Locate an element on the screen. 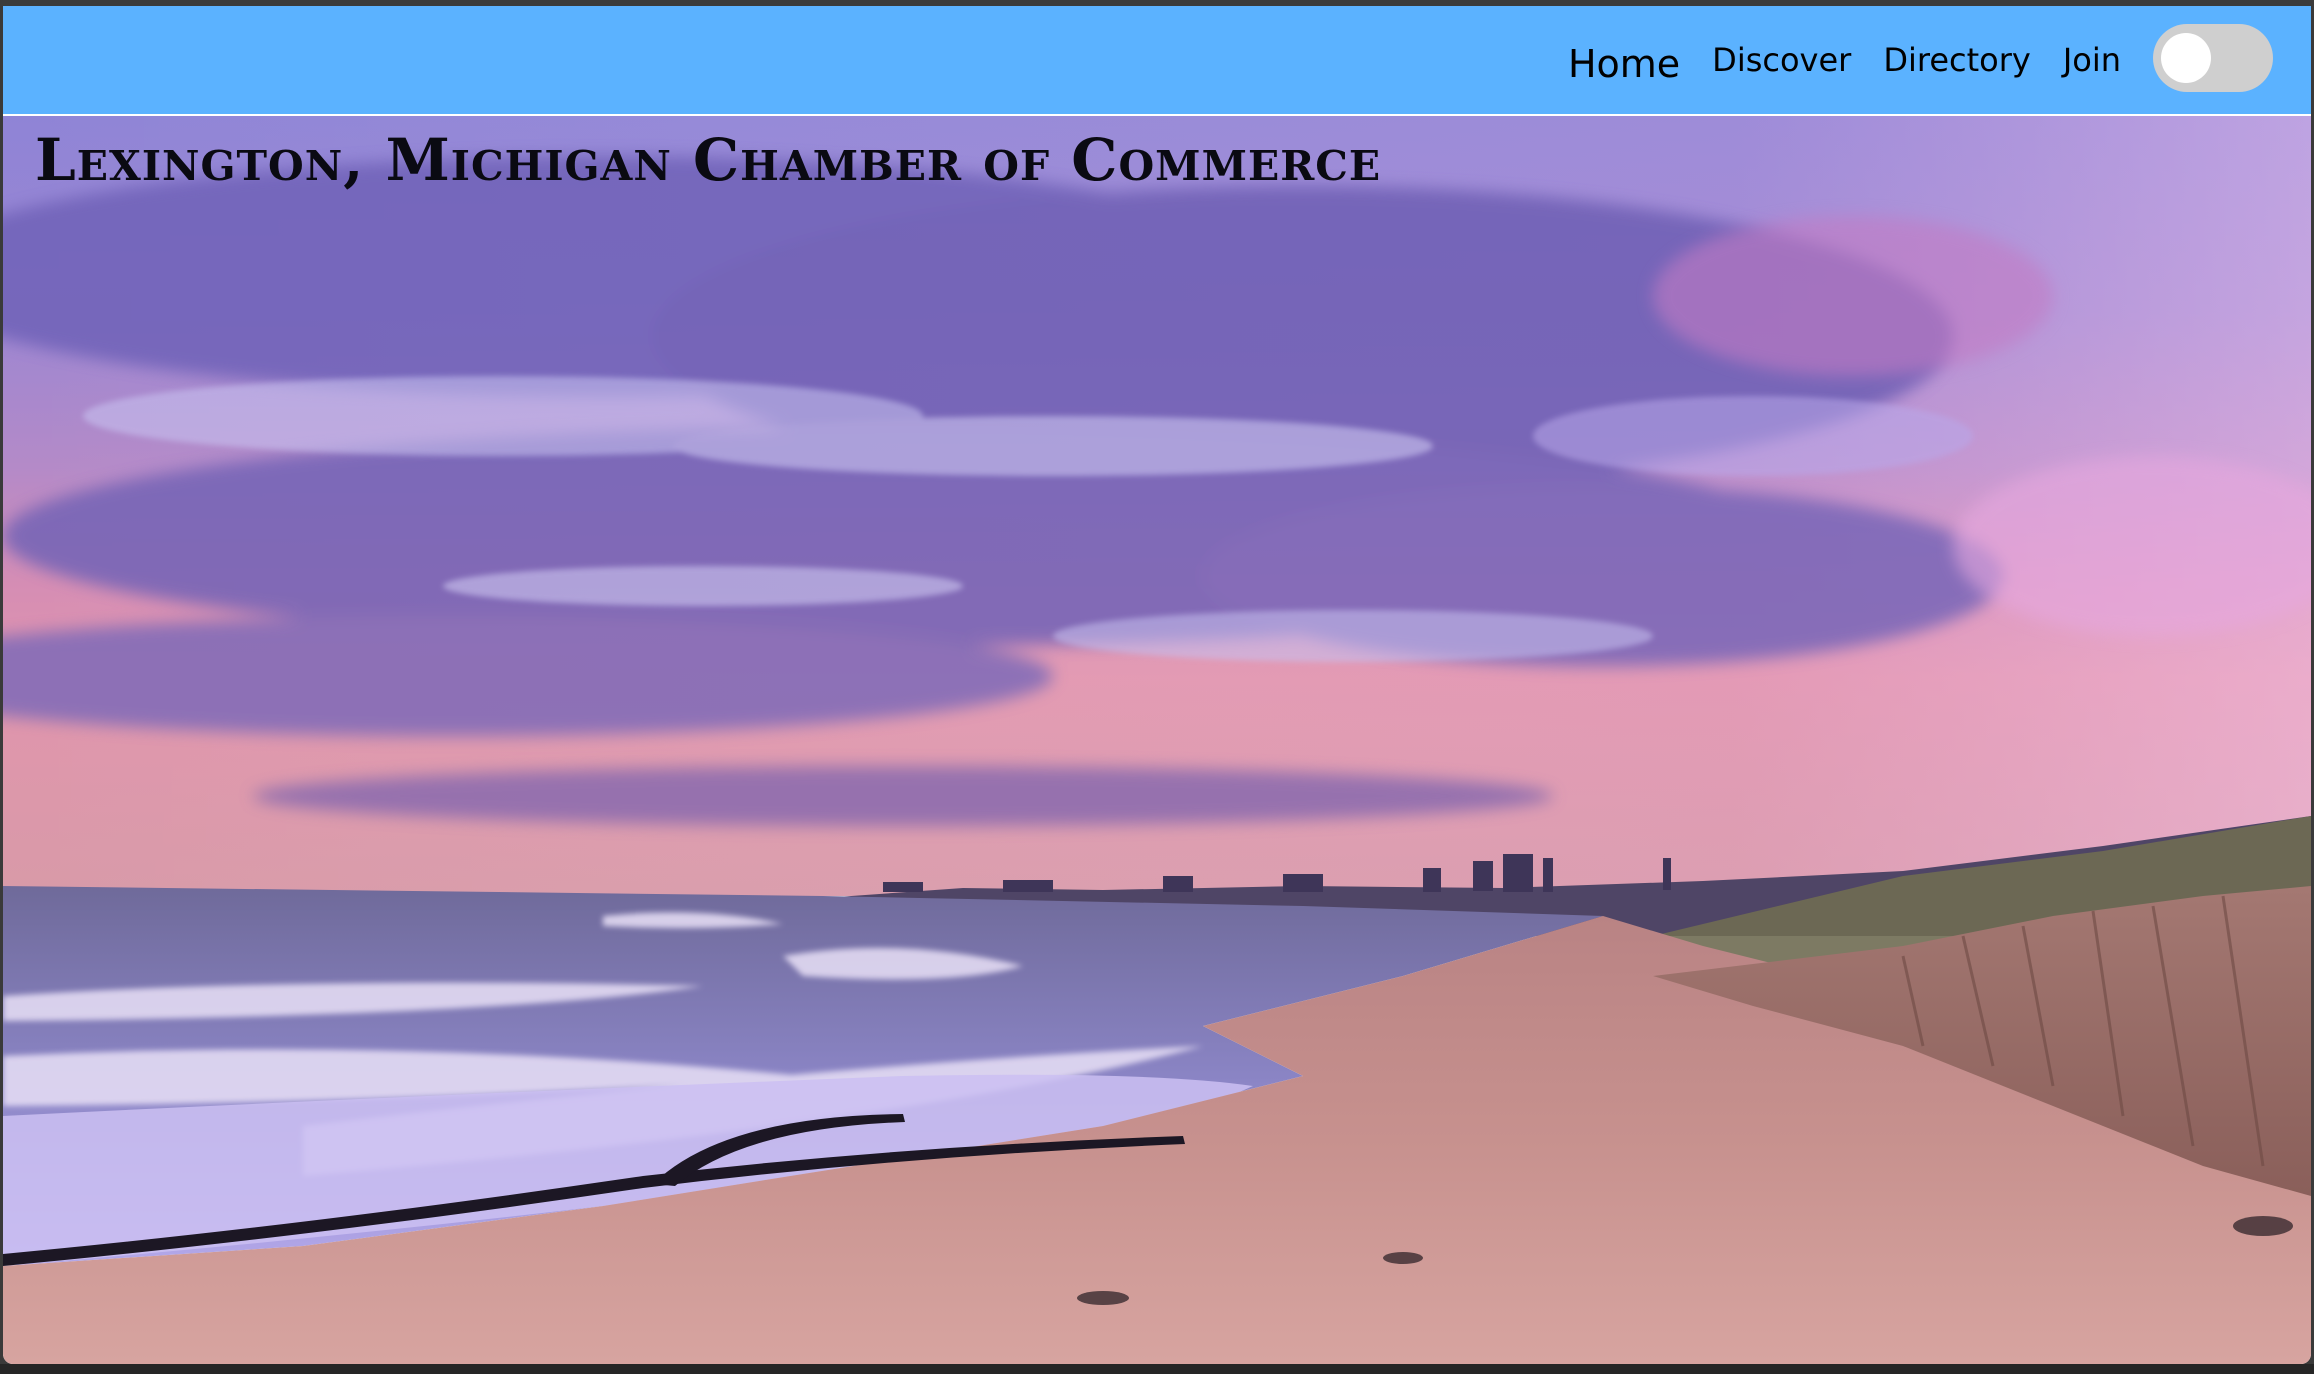 The image size is (2314, 1374). nav-link-home: Home is located at coordinates (1624, 64).